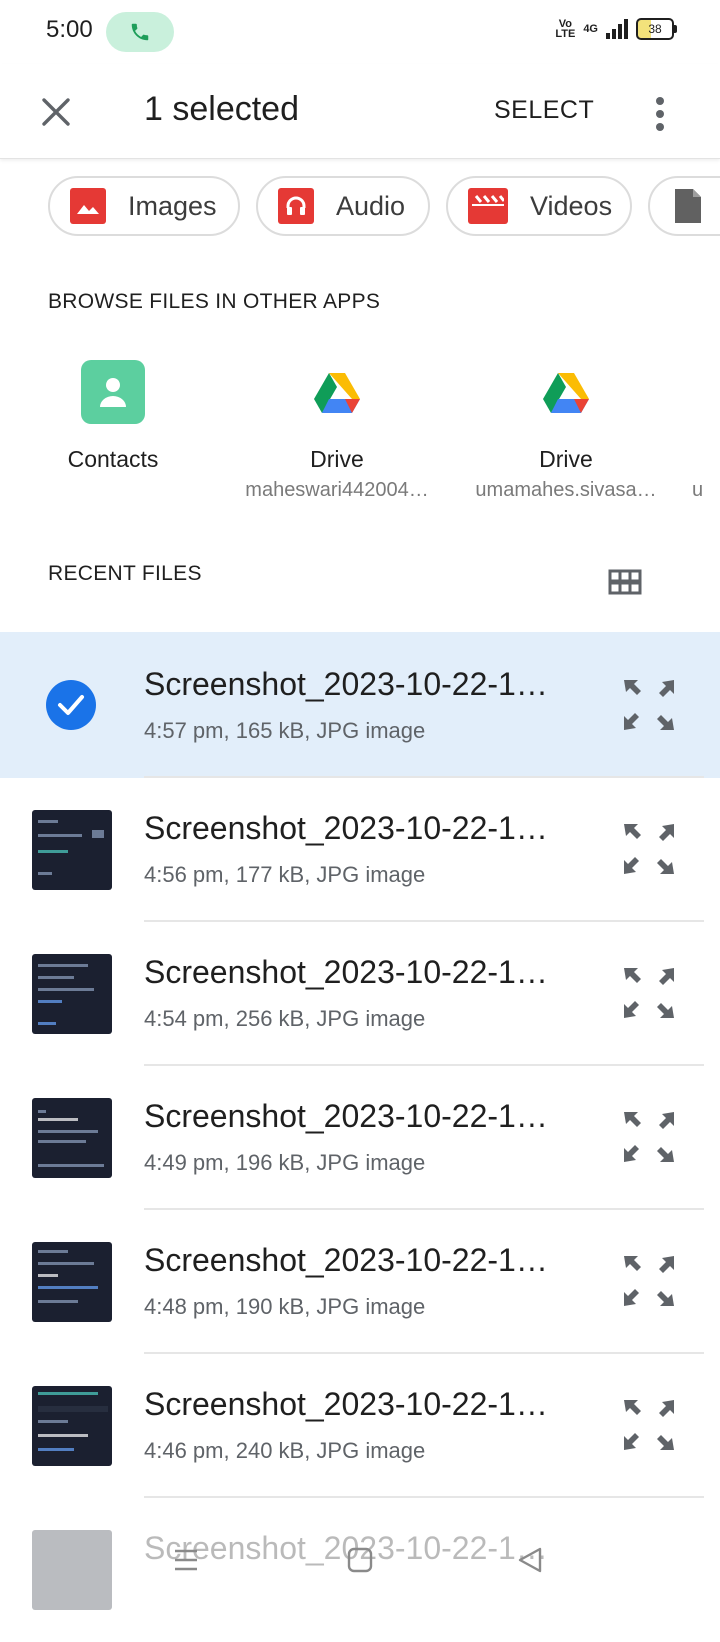 The image size is (720, 1642). I want to click on recents-button, so click(186, 1560).